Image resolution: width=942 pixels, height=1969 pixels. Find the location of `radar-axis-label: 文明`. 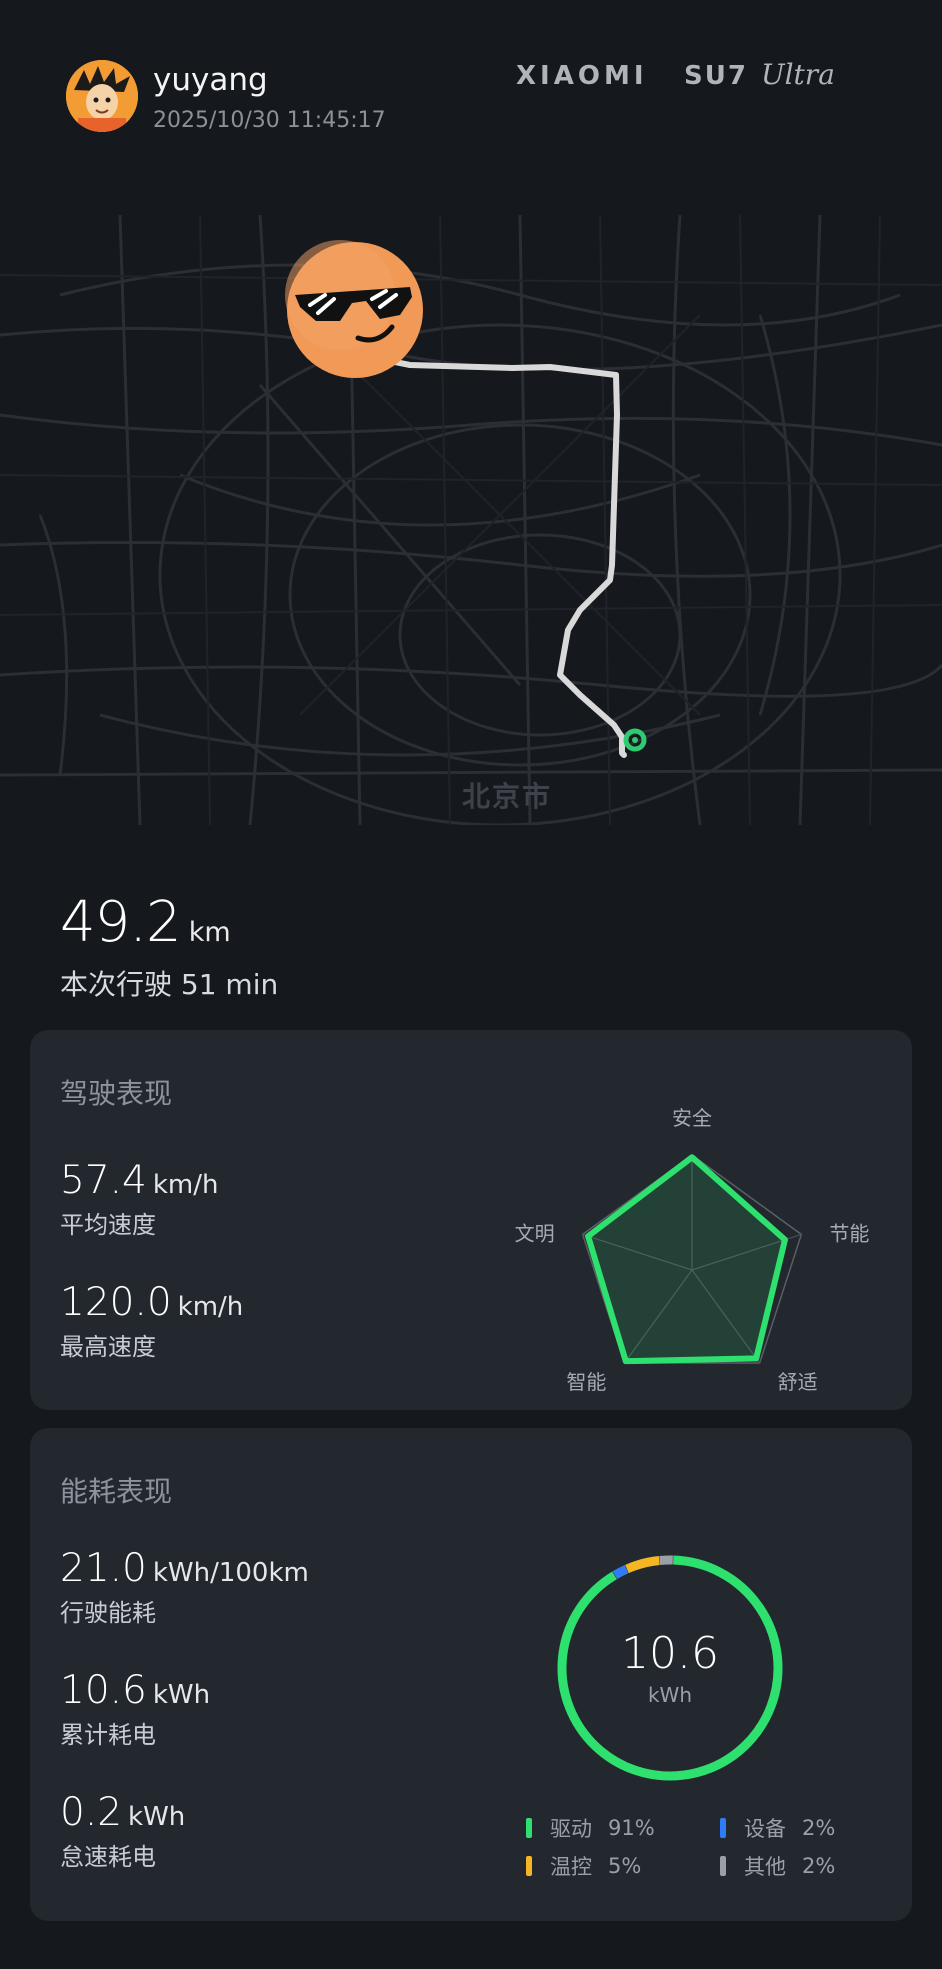

radar-axis-label: 文明 is located at coordinates (535, 1233).